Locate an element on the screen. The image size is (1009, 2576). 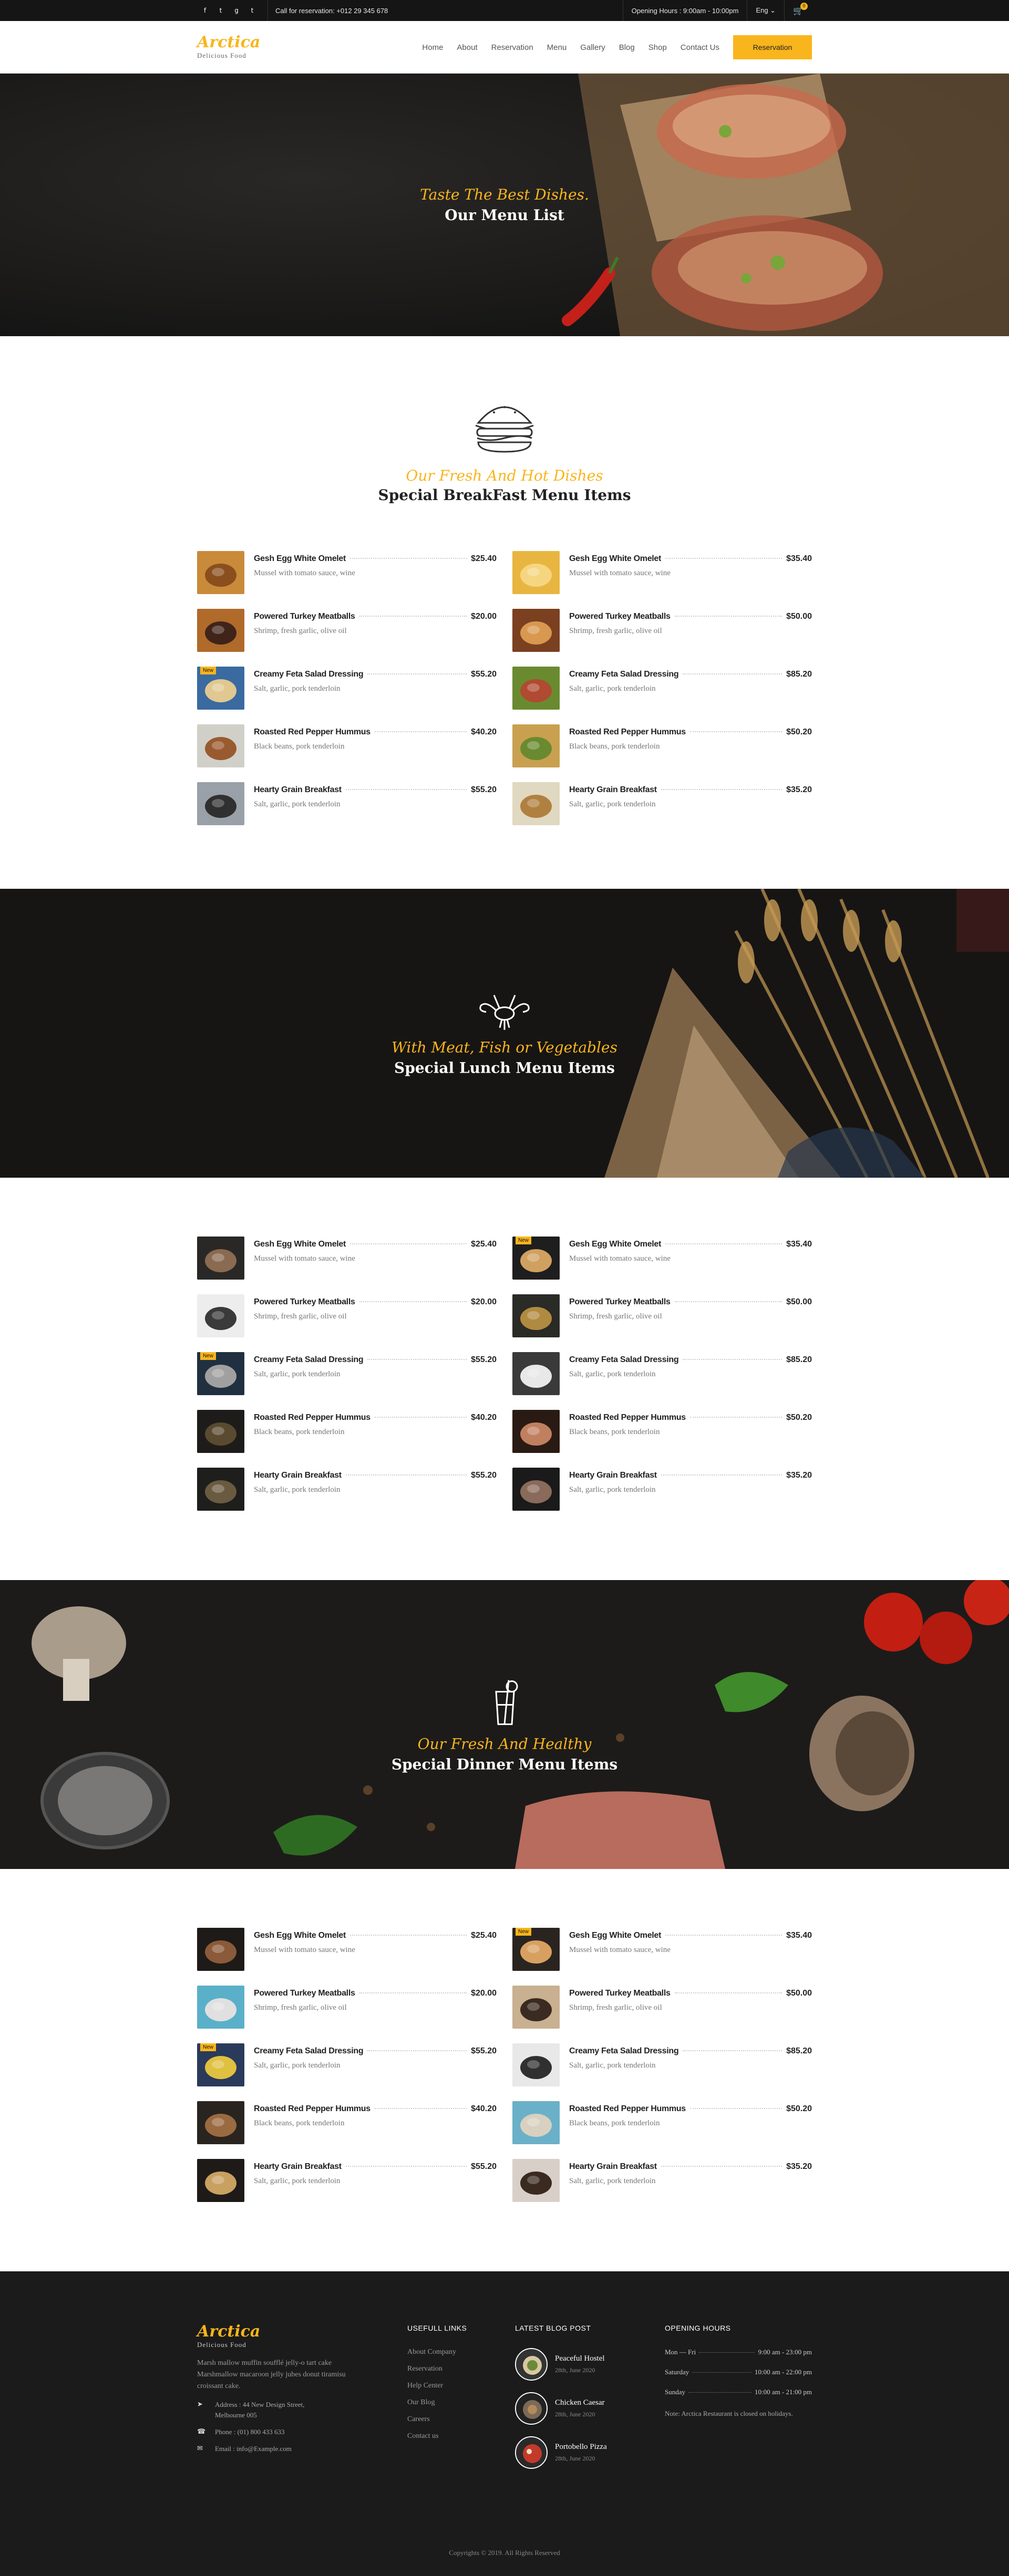
tumblr-icon: t is located at coordinates (252, 10).